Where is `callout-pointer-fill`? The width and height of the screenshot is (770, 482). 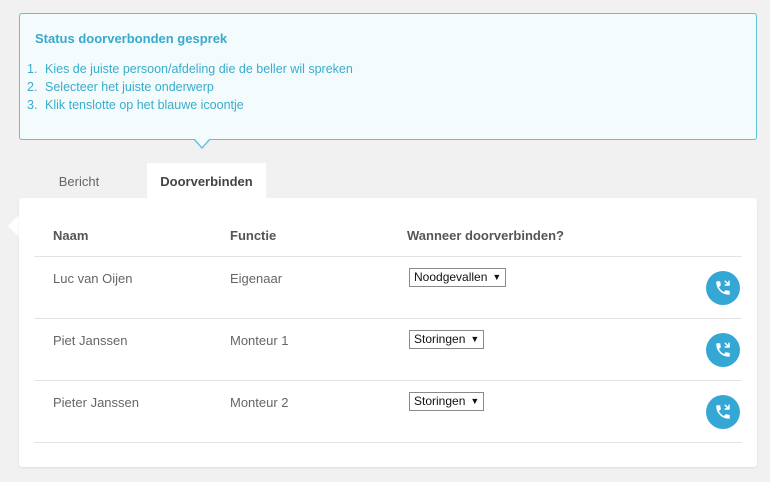
callout-pointer-fill is located at coordinates (202, 142).